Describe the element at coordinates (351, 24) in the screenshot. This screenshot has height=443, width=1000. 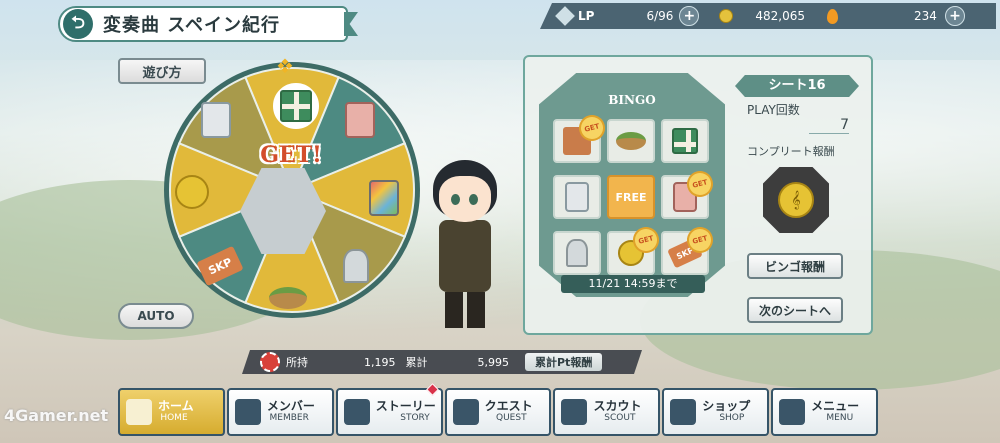
I see `title-ribbon-tail` at that location.